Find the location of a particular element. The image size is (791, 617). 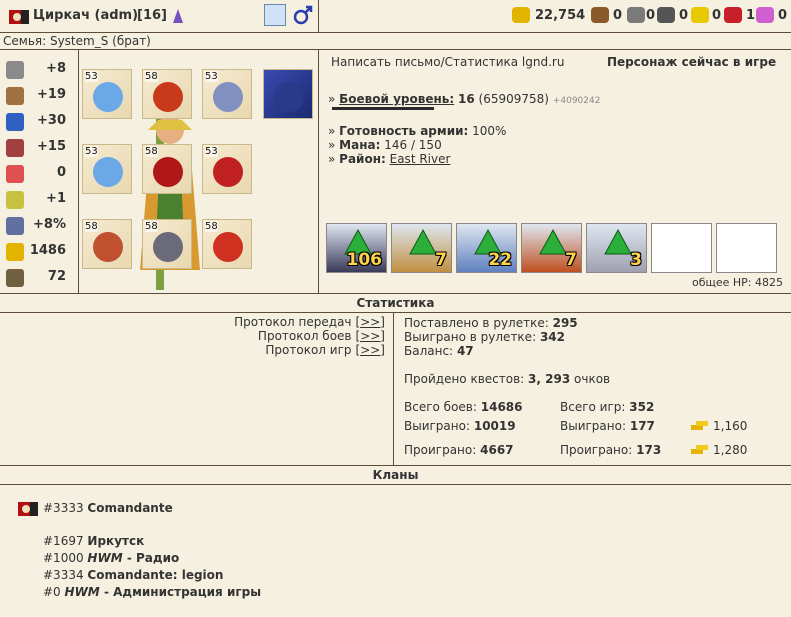

total-hp: общее HP: 4825 is located at coordinates (737, 282).